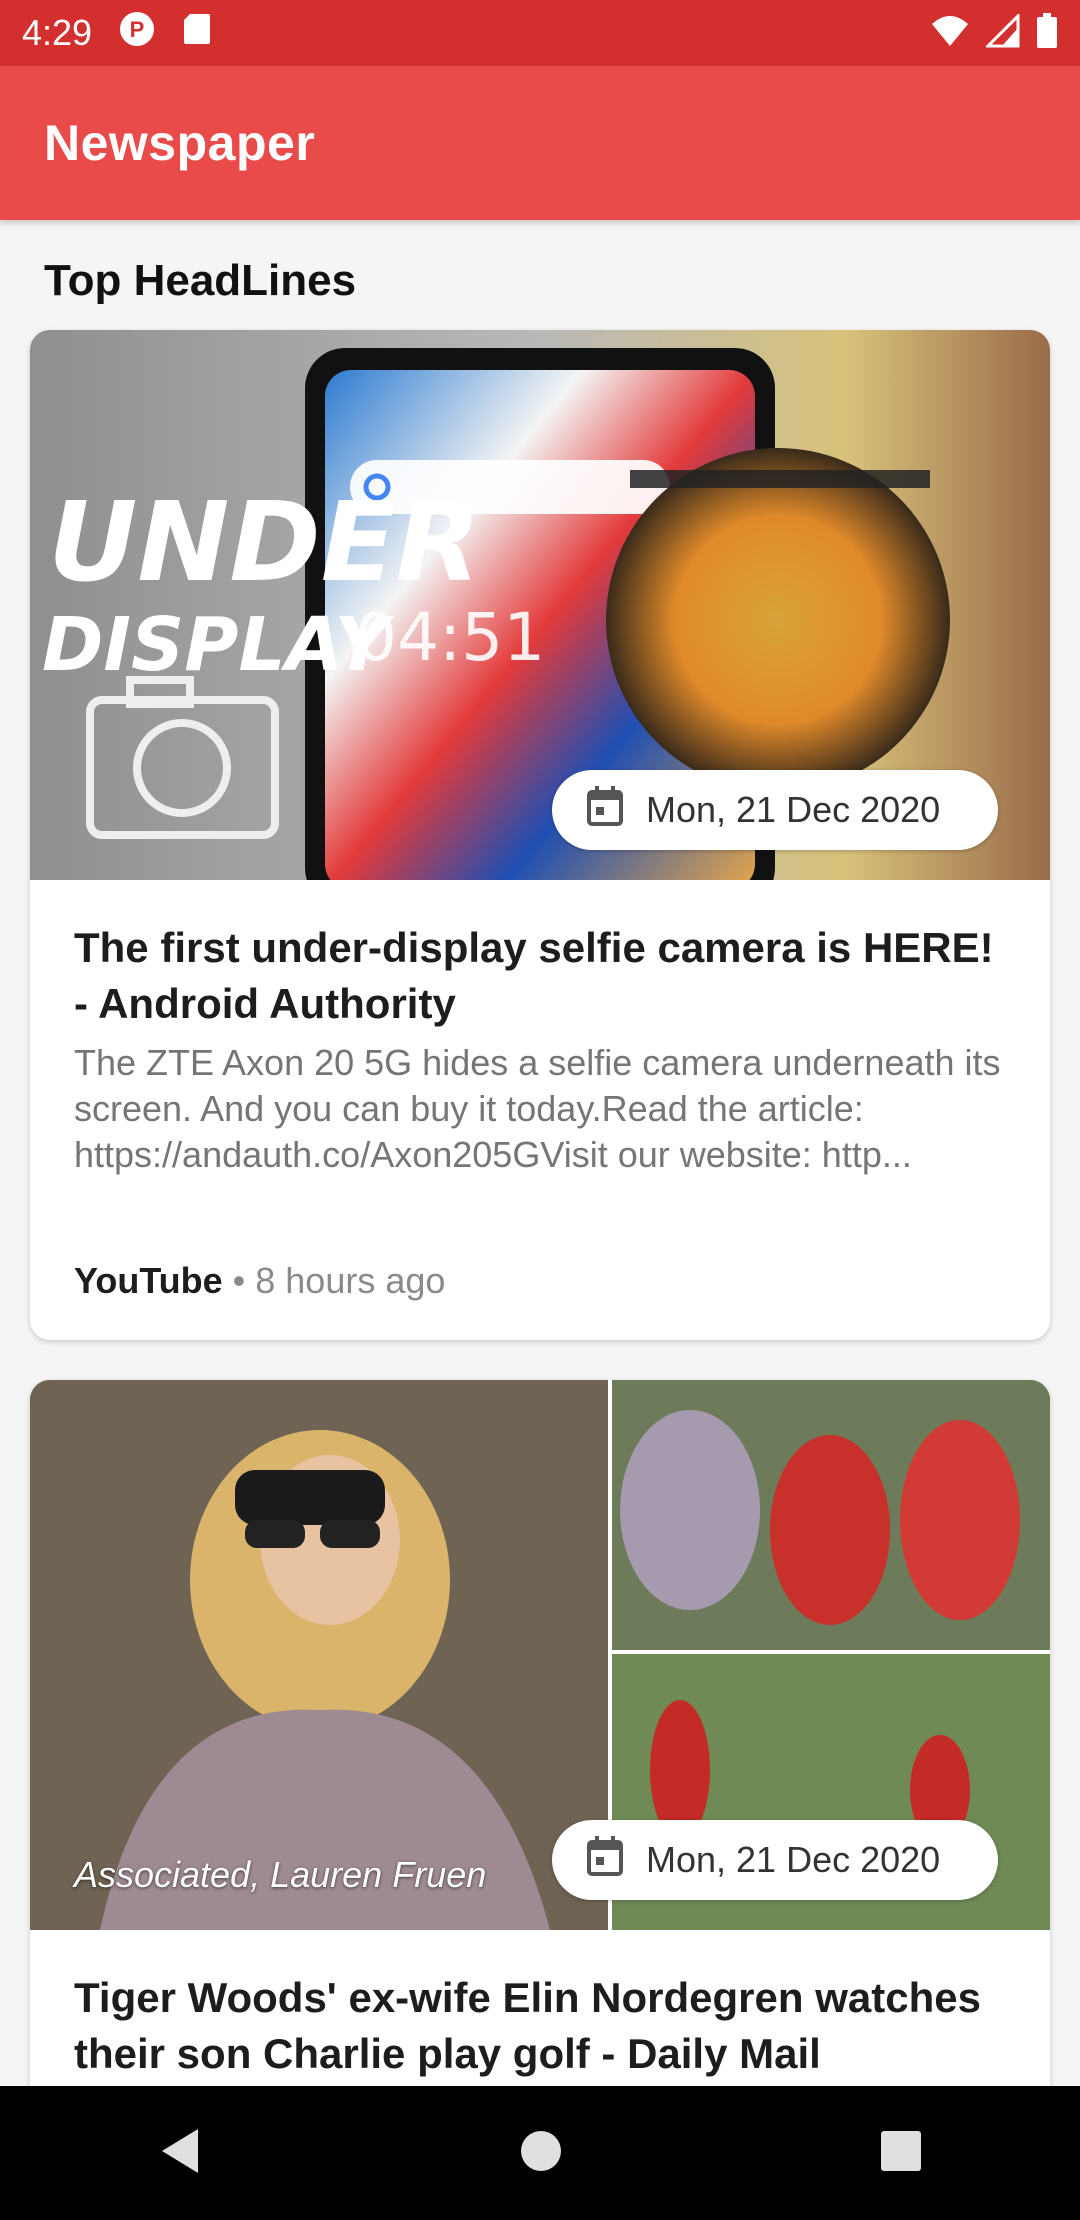 The height and width of the screenshot is (2220, 1080). I want to click on home-icon, so click(541, 2153).